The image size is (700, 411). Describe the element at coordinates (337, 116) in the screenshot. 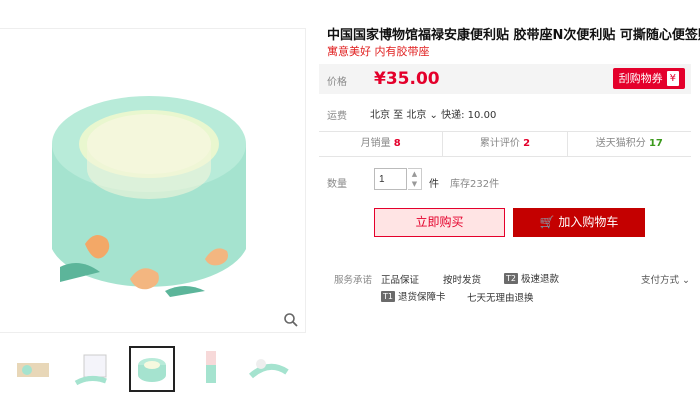

I see `shipping-label: 运费` at that location.